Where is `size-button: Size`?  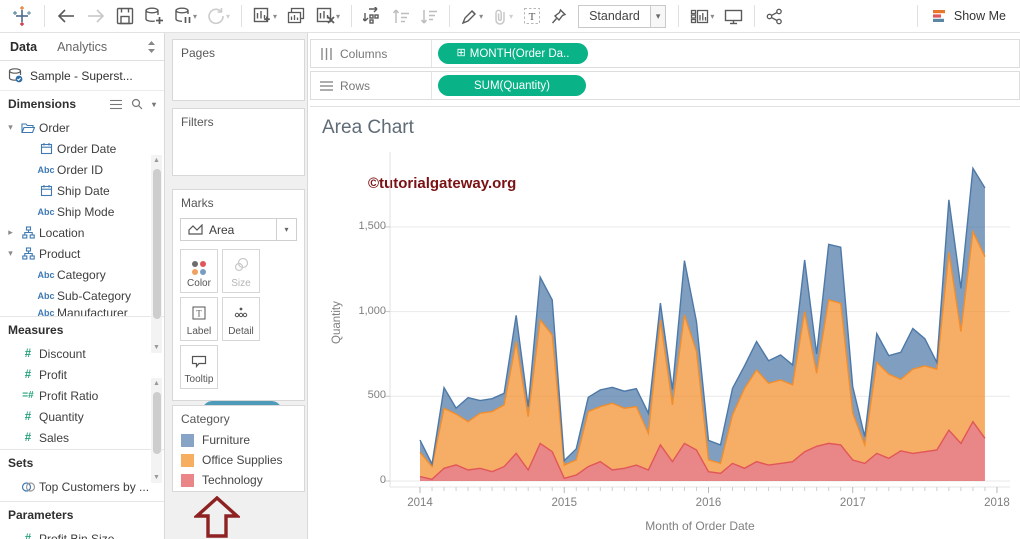 size-button: Size is located at coordinates (241, 271).